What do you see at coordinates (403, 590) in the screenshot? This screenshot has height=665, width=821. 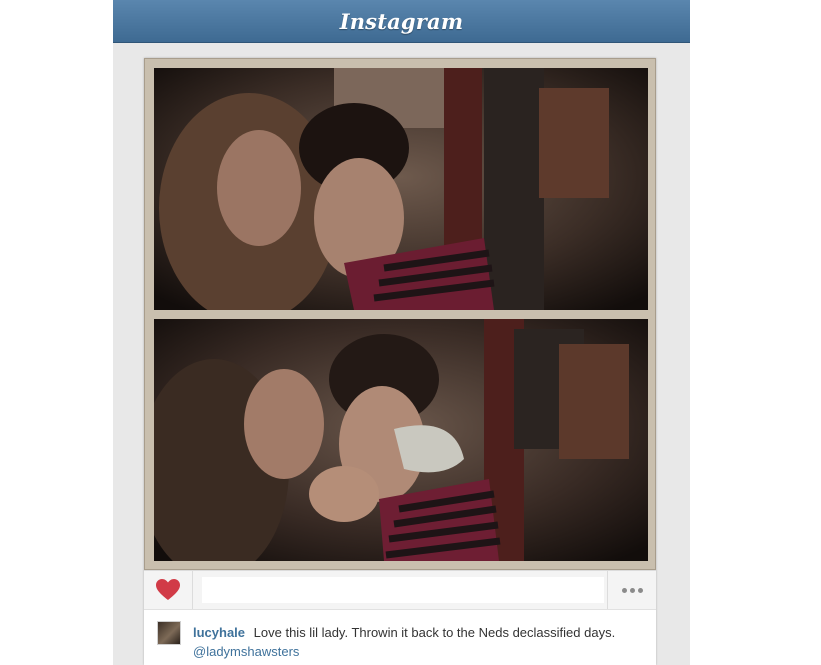 I see `comment-input` at bounding box center [403, 590].